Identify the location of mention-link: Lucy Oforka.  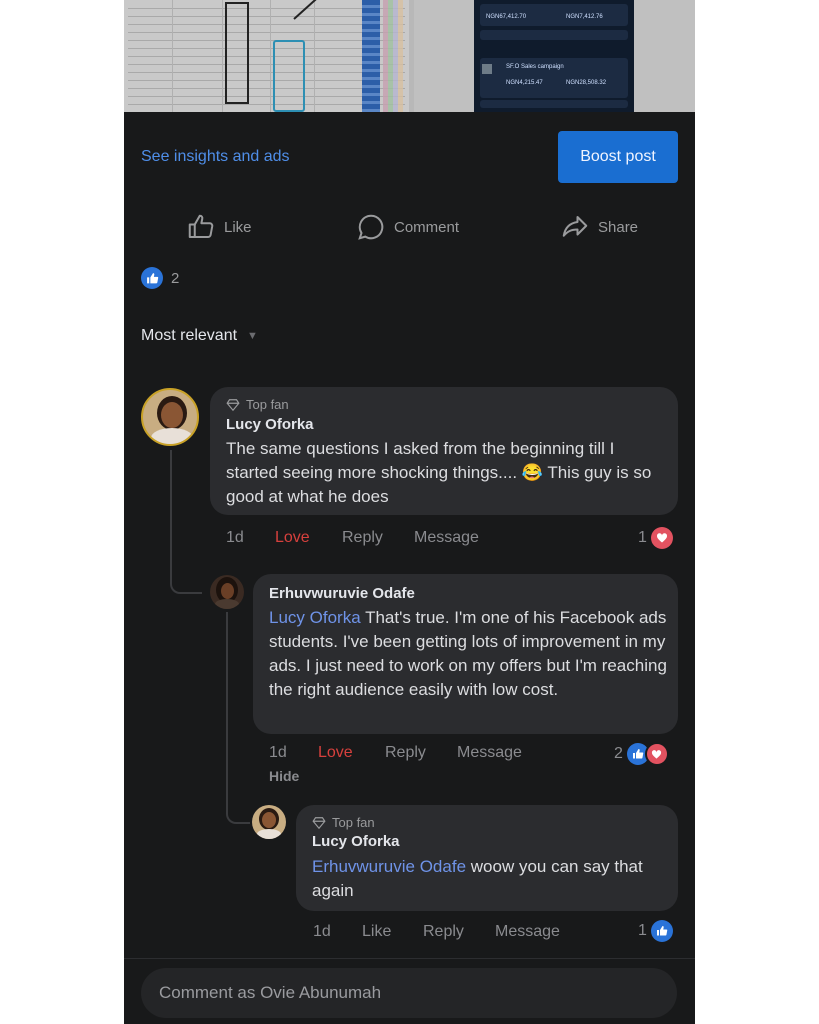
(315, 617).